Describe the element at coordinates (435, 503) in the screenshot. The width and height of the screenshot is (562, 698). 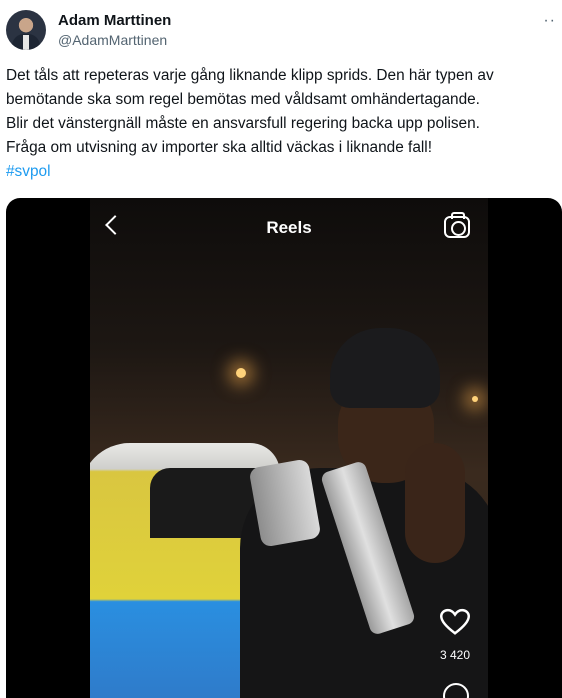
I see `hand-shape` at that location.